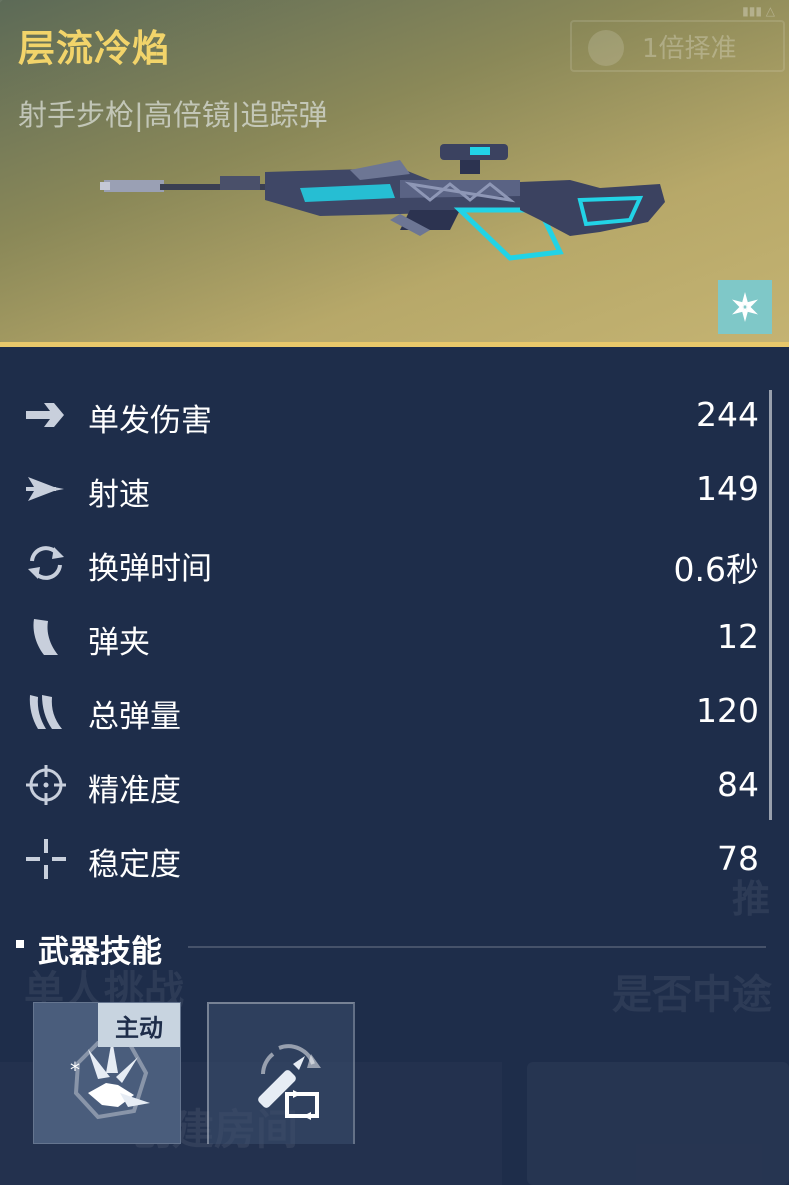 This screenshot has height=1185, width=789. I want to click on stat-row-accuracy: 精准度 84, so click(394, 783).